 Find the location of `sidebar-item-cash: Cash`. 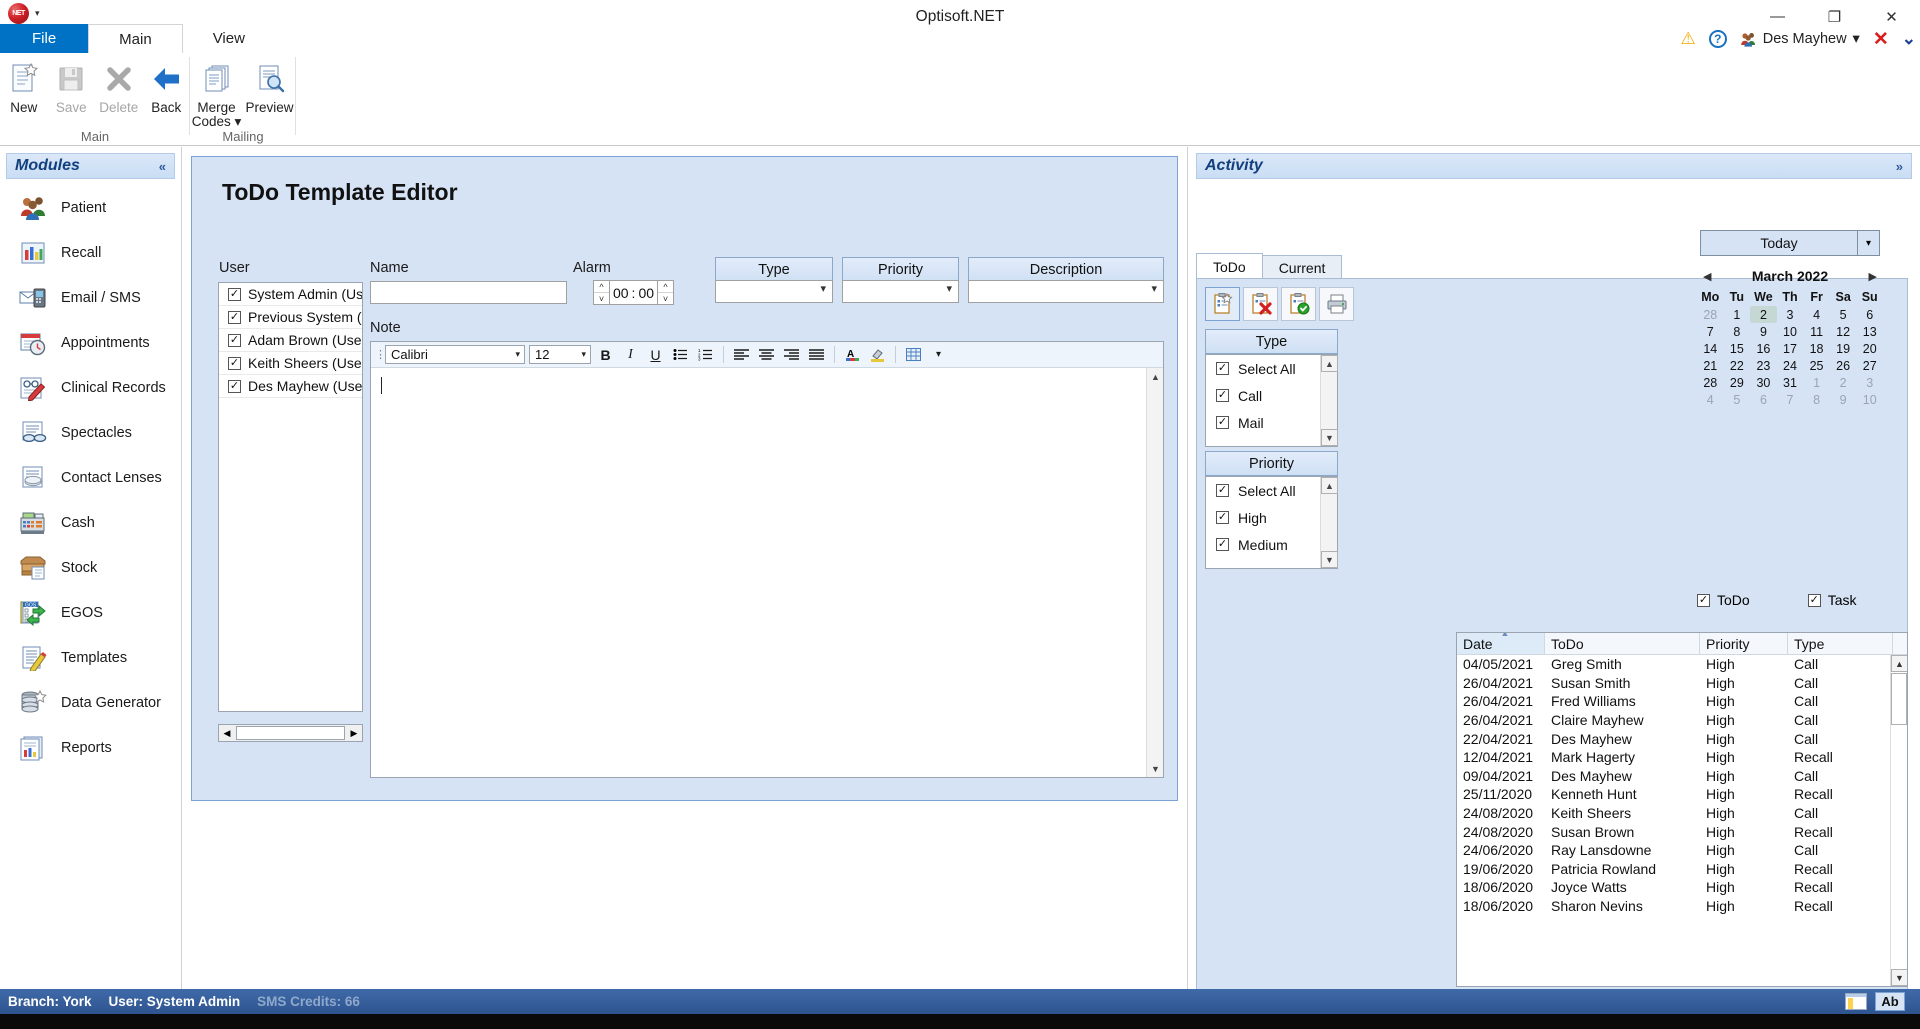

sidebar-item-cash: Cash is located at coordinates (90, 522).